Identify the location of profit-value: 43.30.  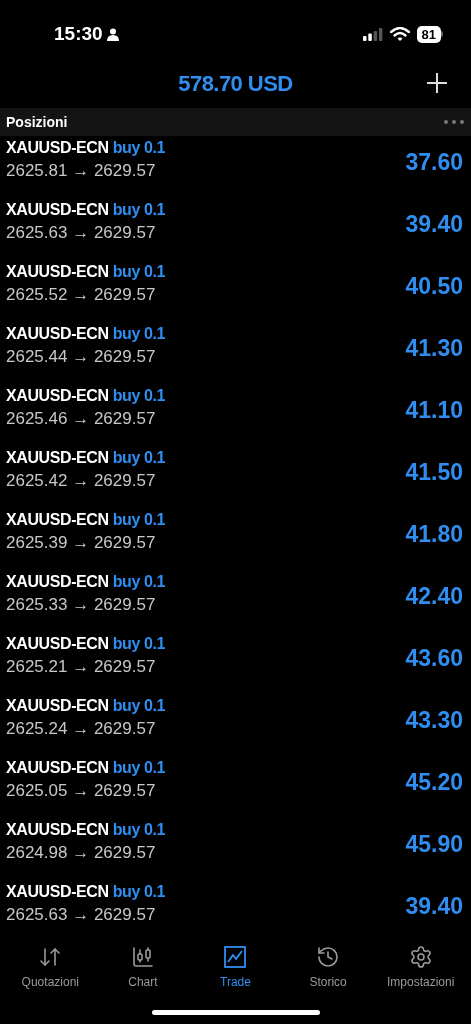
(434, 720).